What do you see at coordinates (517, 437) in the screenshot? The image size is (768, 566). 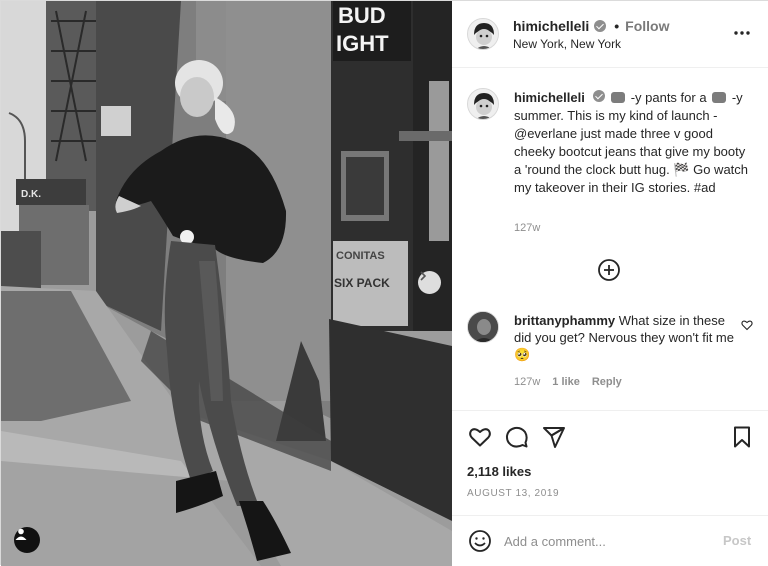 I see `comment-bubble-icon` at bounding box center [517, 437].